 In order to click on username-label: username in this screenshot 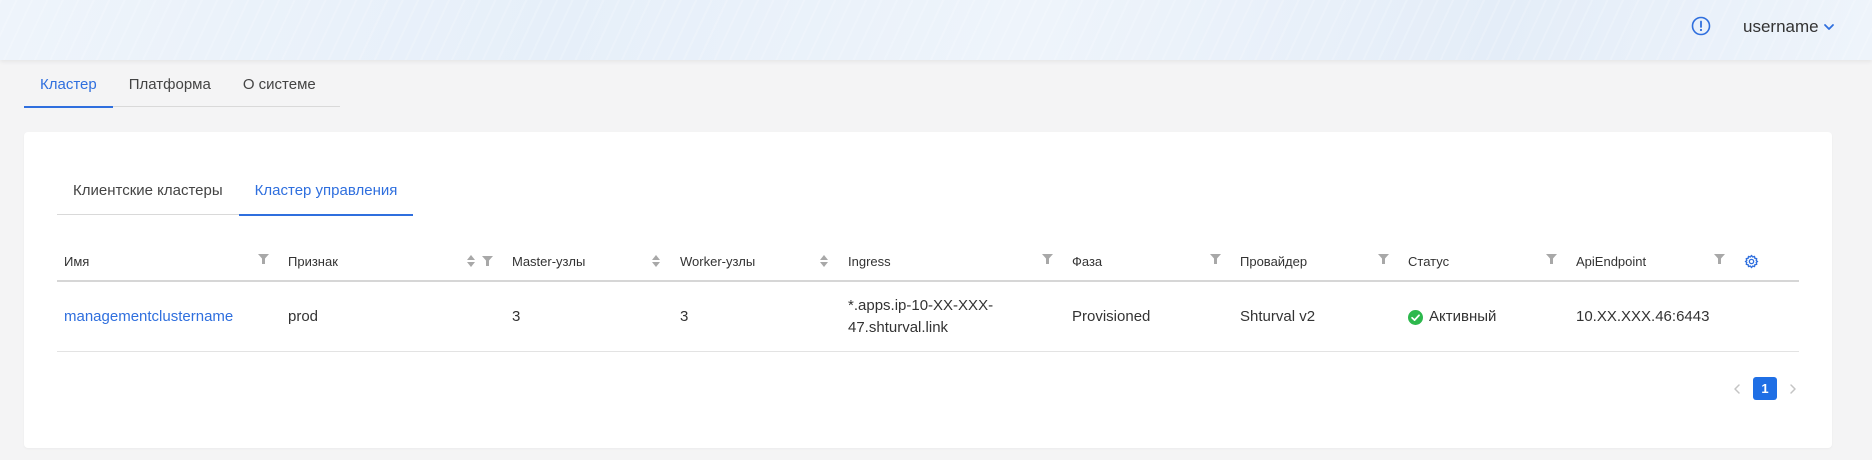, I will do `click(1781, 26)`.